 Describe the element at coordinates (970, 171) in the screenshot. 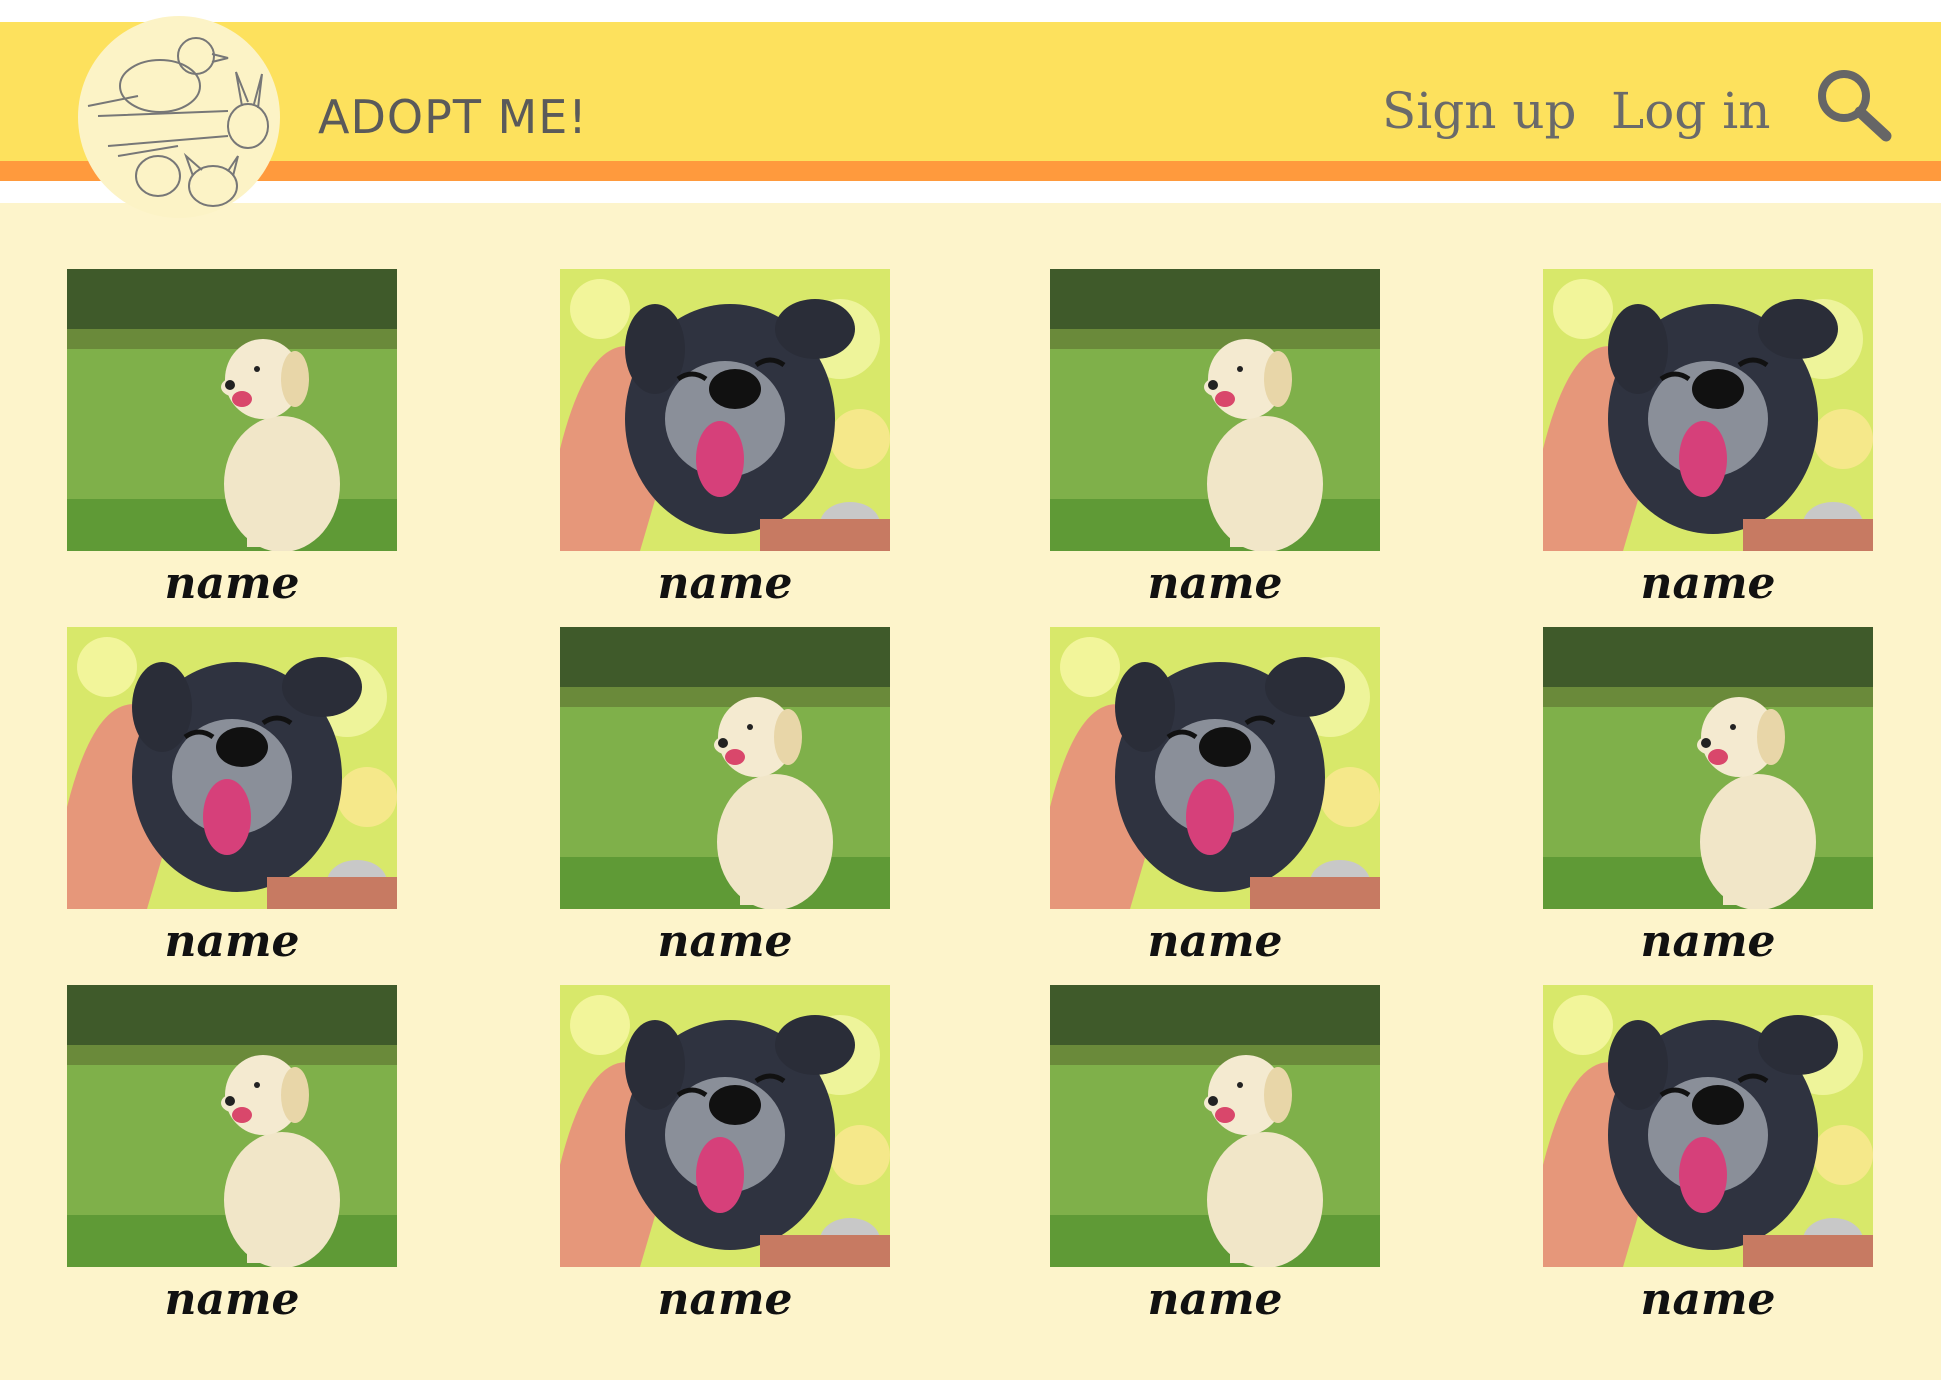

I see `header-stripe` at that location.